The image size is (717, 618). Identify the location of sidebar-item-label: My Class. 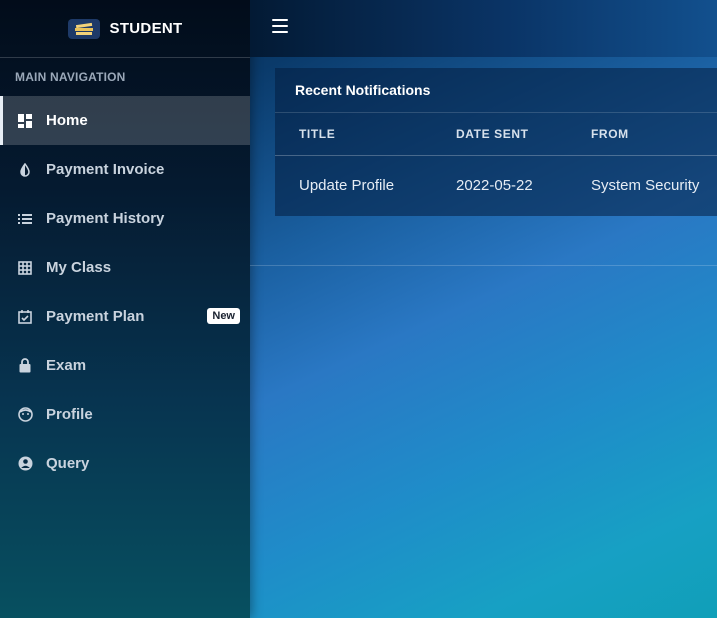
(79, 267).